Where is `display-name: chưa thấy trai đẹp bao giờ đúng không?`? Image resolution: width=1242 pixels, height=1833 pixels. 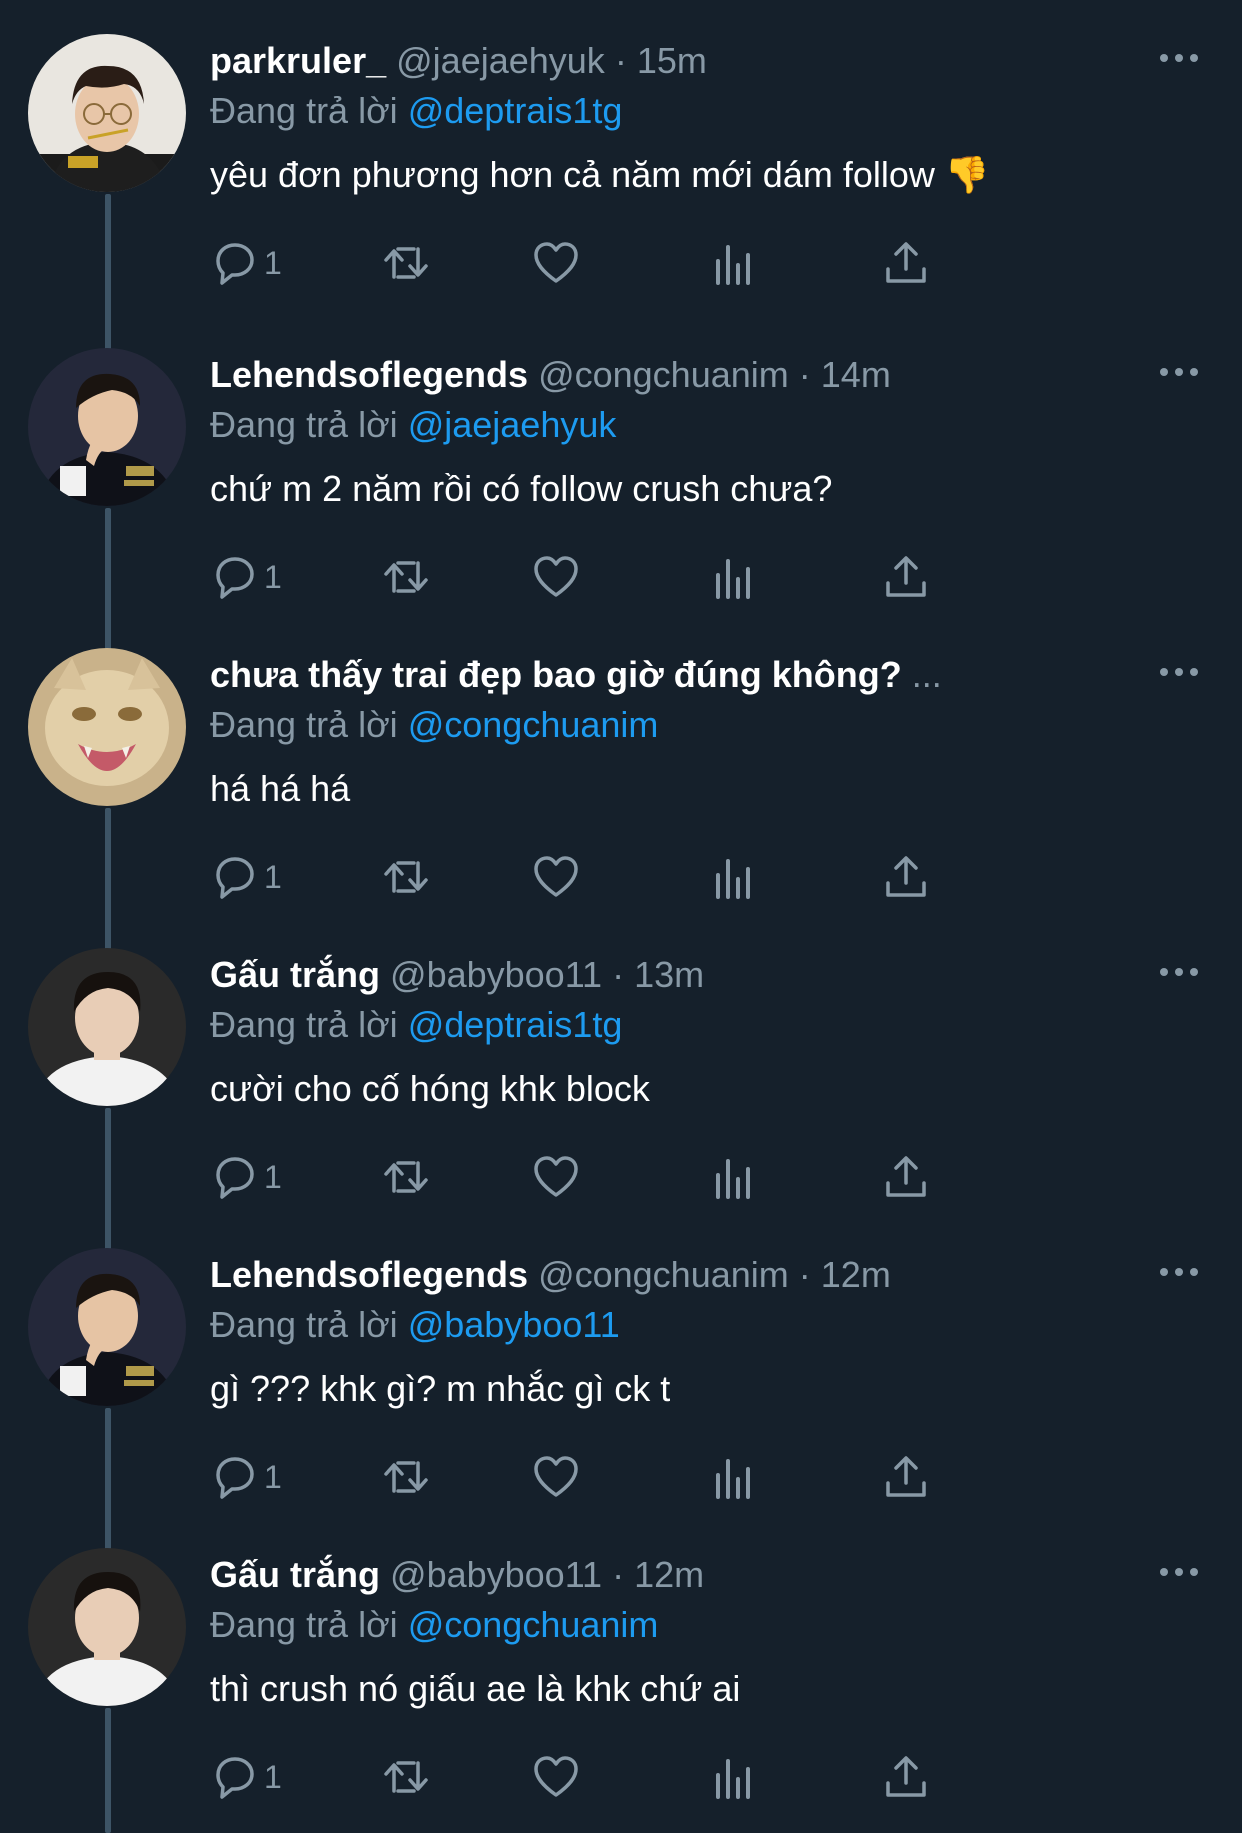 display-name: chưa thấy trai đẹp bao giờ đúng không? is located at coordinates (556, 674).